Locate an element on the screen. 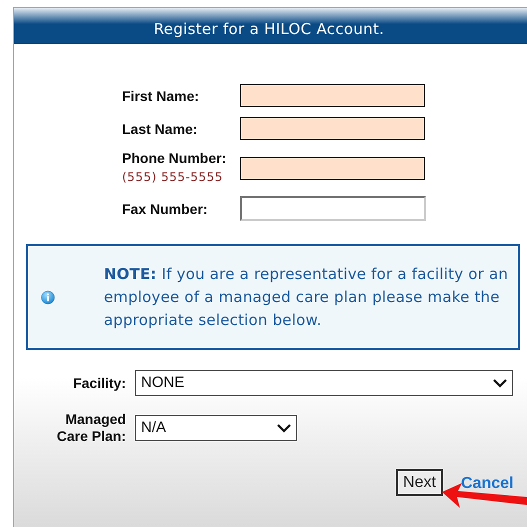 The image size is (527, 527). dropdown: N/A is located at coordinates (216, 428).